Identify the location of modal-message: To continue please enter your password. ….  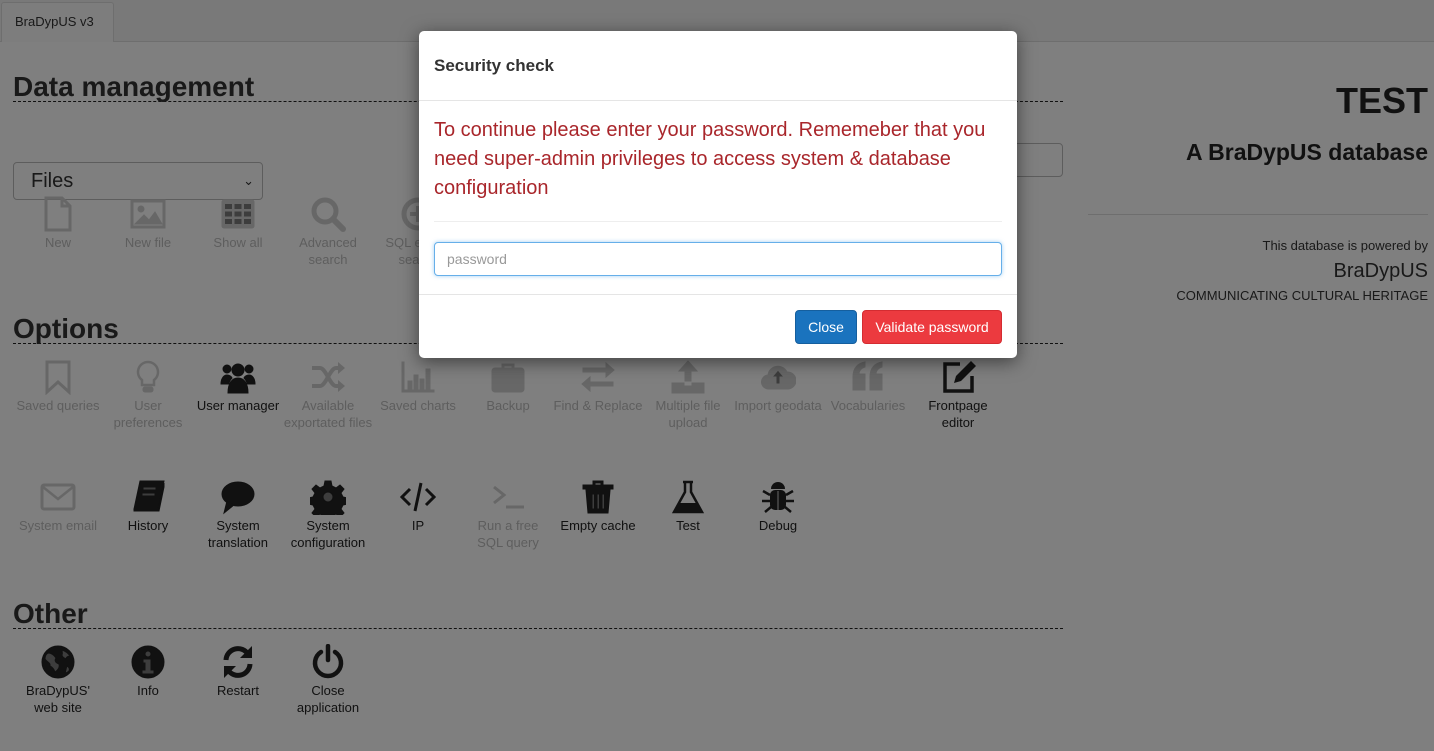
(710, 159).